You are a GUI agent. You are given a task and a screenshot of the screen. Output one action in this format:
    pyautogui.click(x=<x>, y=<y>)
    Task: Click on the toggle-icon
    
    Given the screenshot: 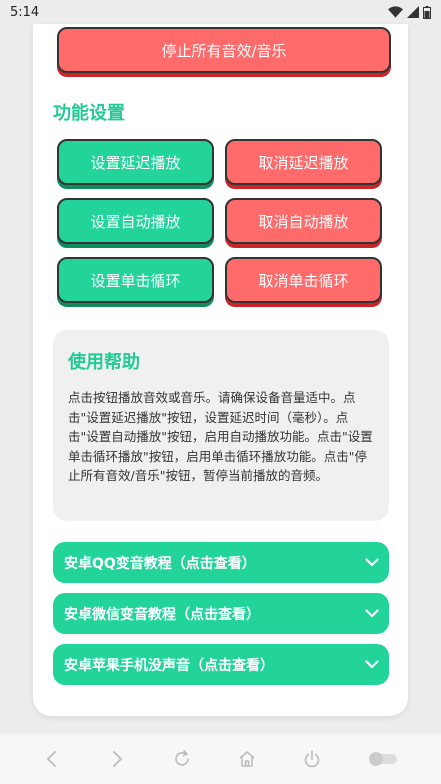 What is the action you would take?
    pyautogui.click(x=383, y=759)
    